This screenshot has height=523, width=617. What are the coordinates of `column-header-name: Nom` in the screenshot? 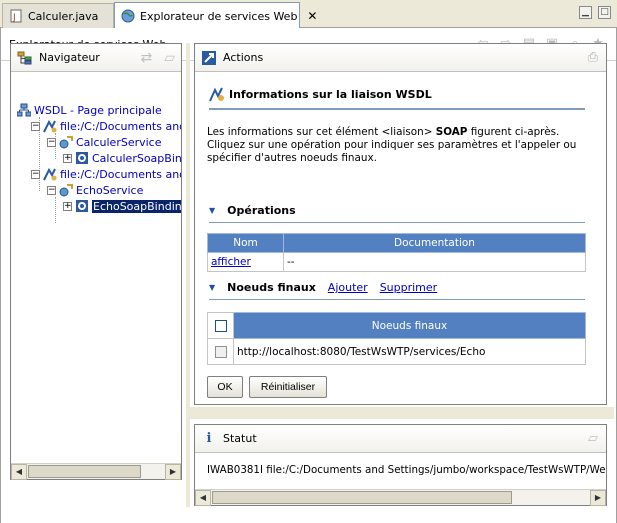 It's located at (245, 243).